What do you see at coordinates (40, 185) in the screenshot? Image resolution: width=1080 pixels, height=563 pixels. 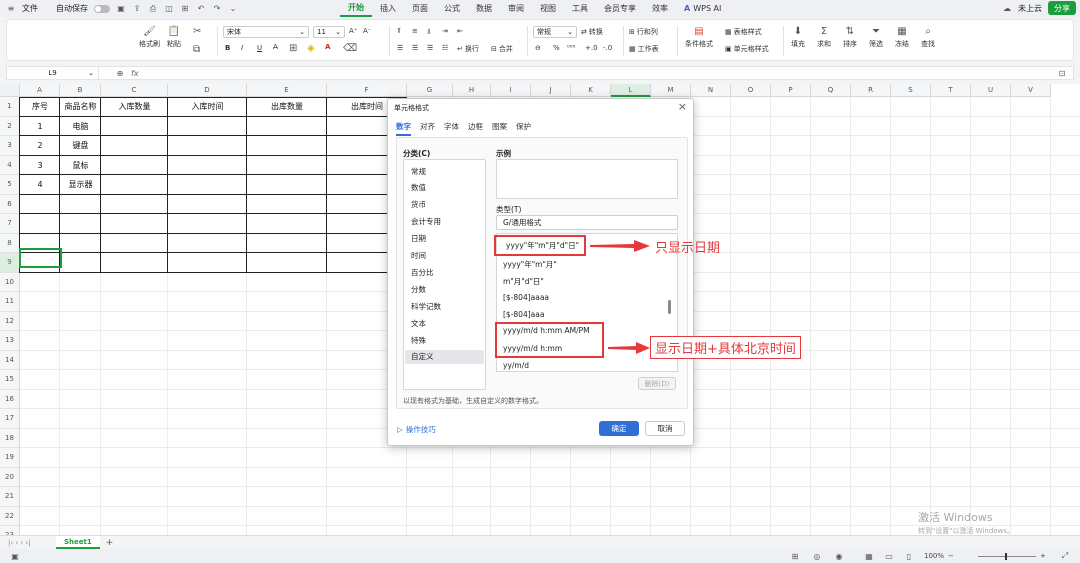 I see `table-cell: 4` at bounding box center [40, 185].